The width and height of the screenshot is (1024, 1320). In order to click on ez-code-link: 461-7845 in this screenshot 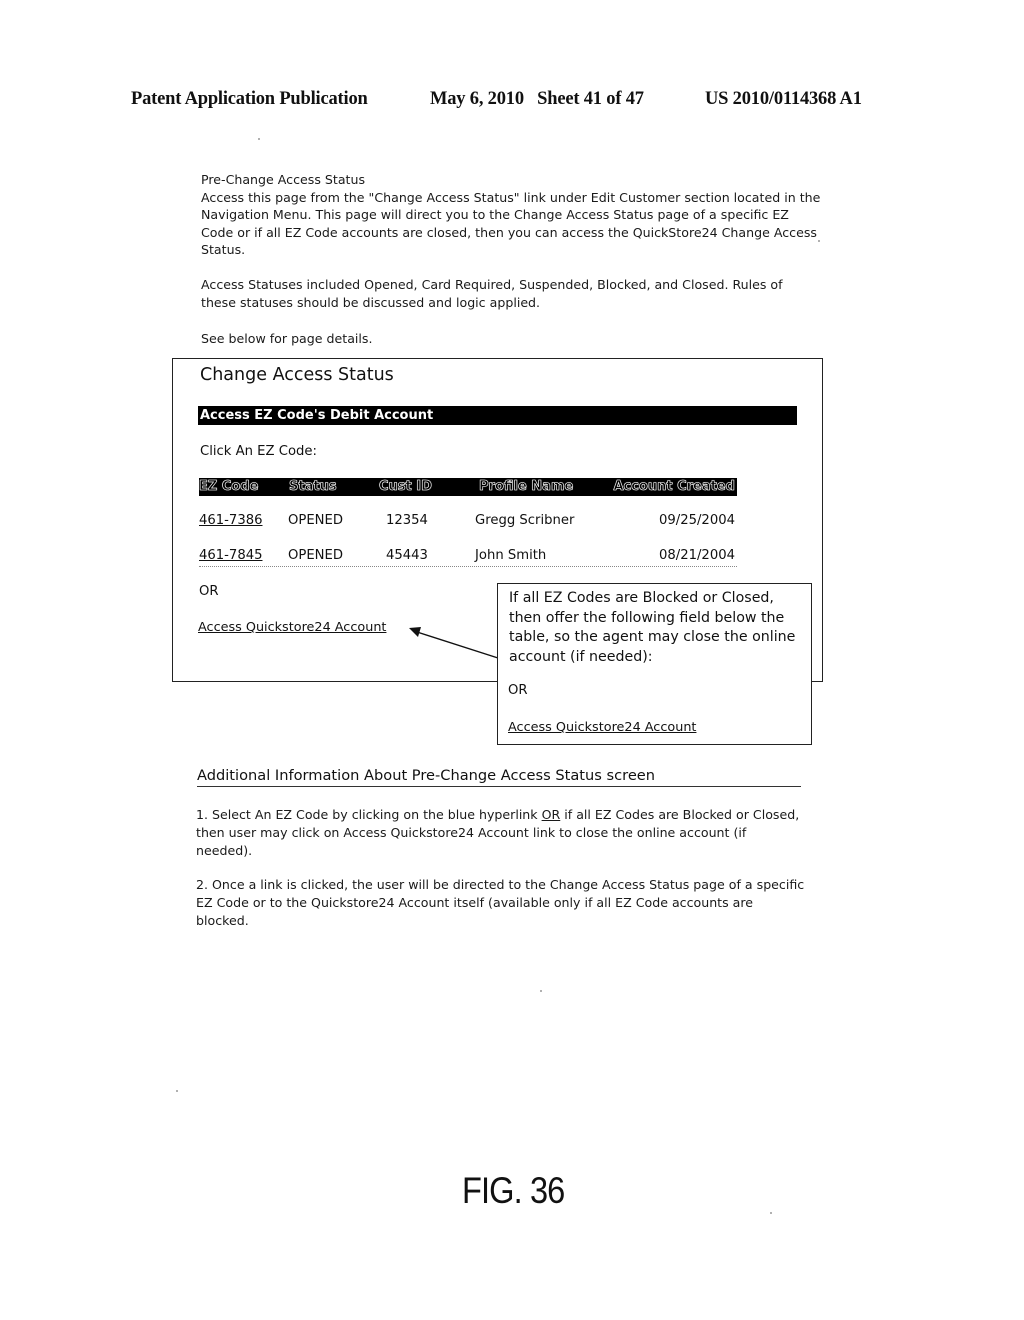, I will do `click(231, 555)`.